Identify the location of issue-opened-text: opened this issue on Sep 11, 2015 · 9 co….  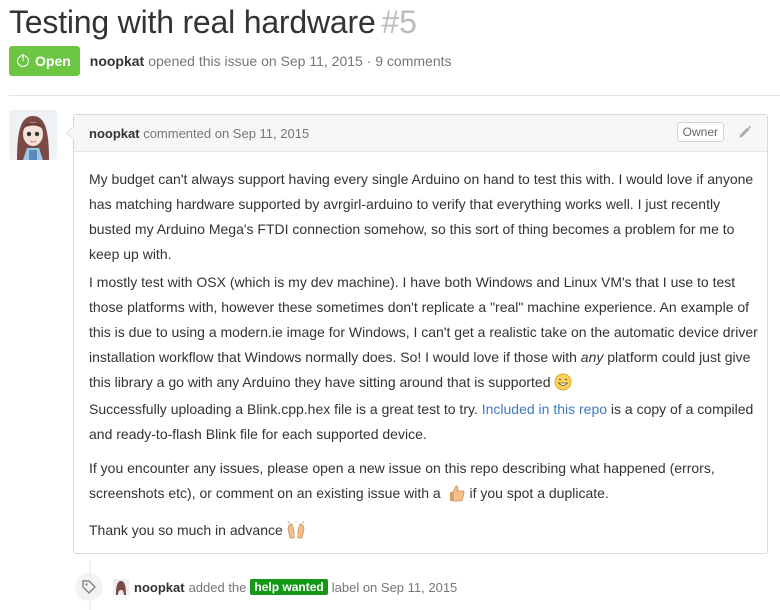
(300, 61).